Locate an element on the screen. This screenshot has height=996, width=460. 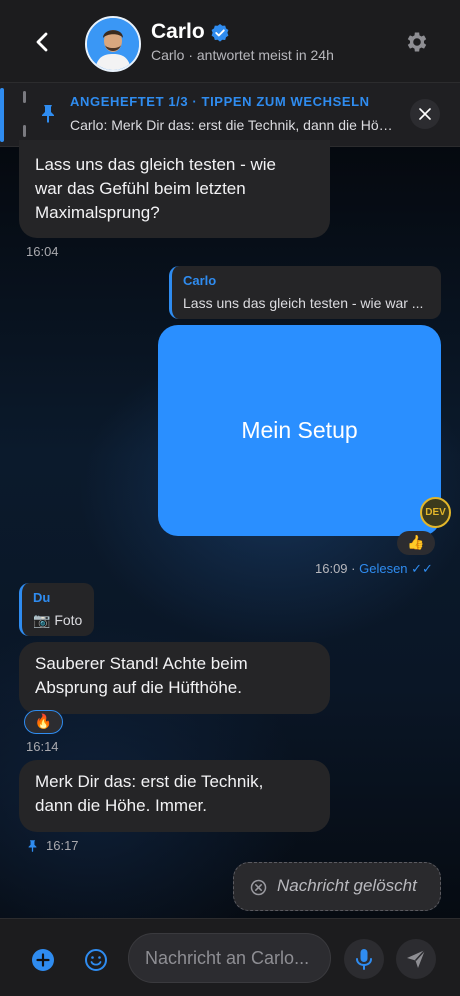
close-icon is located at coordinates (425, 114).